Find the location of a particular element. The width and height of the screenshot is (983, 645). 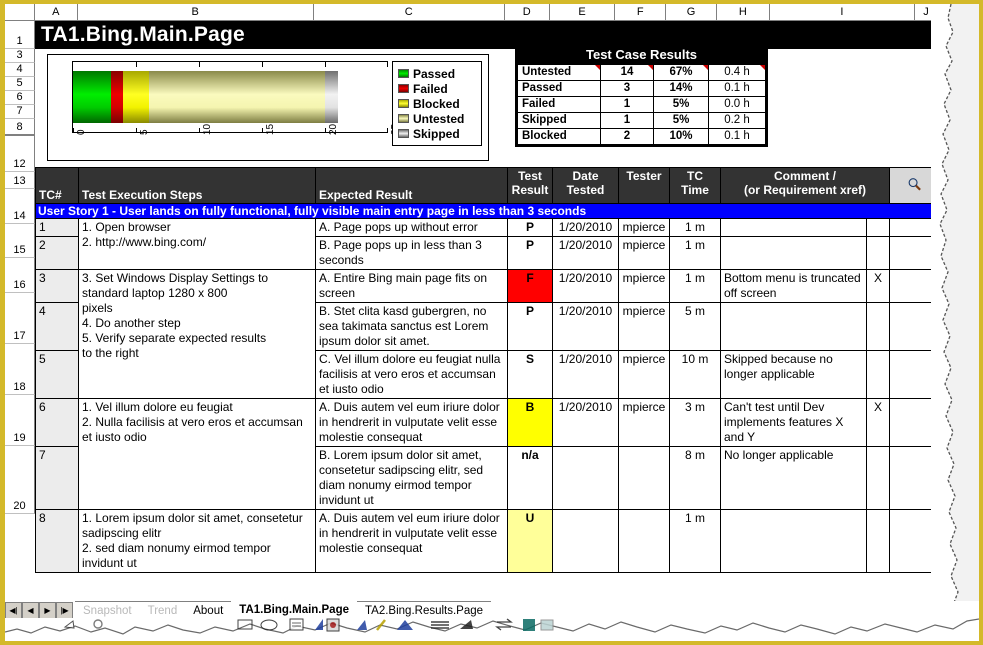

row-header-7: 7 is located at coordinates (20, 112).